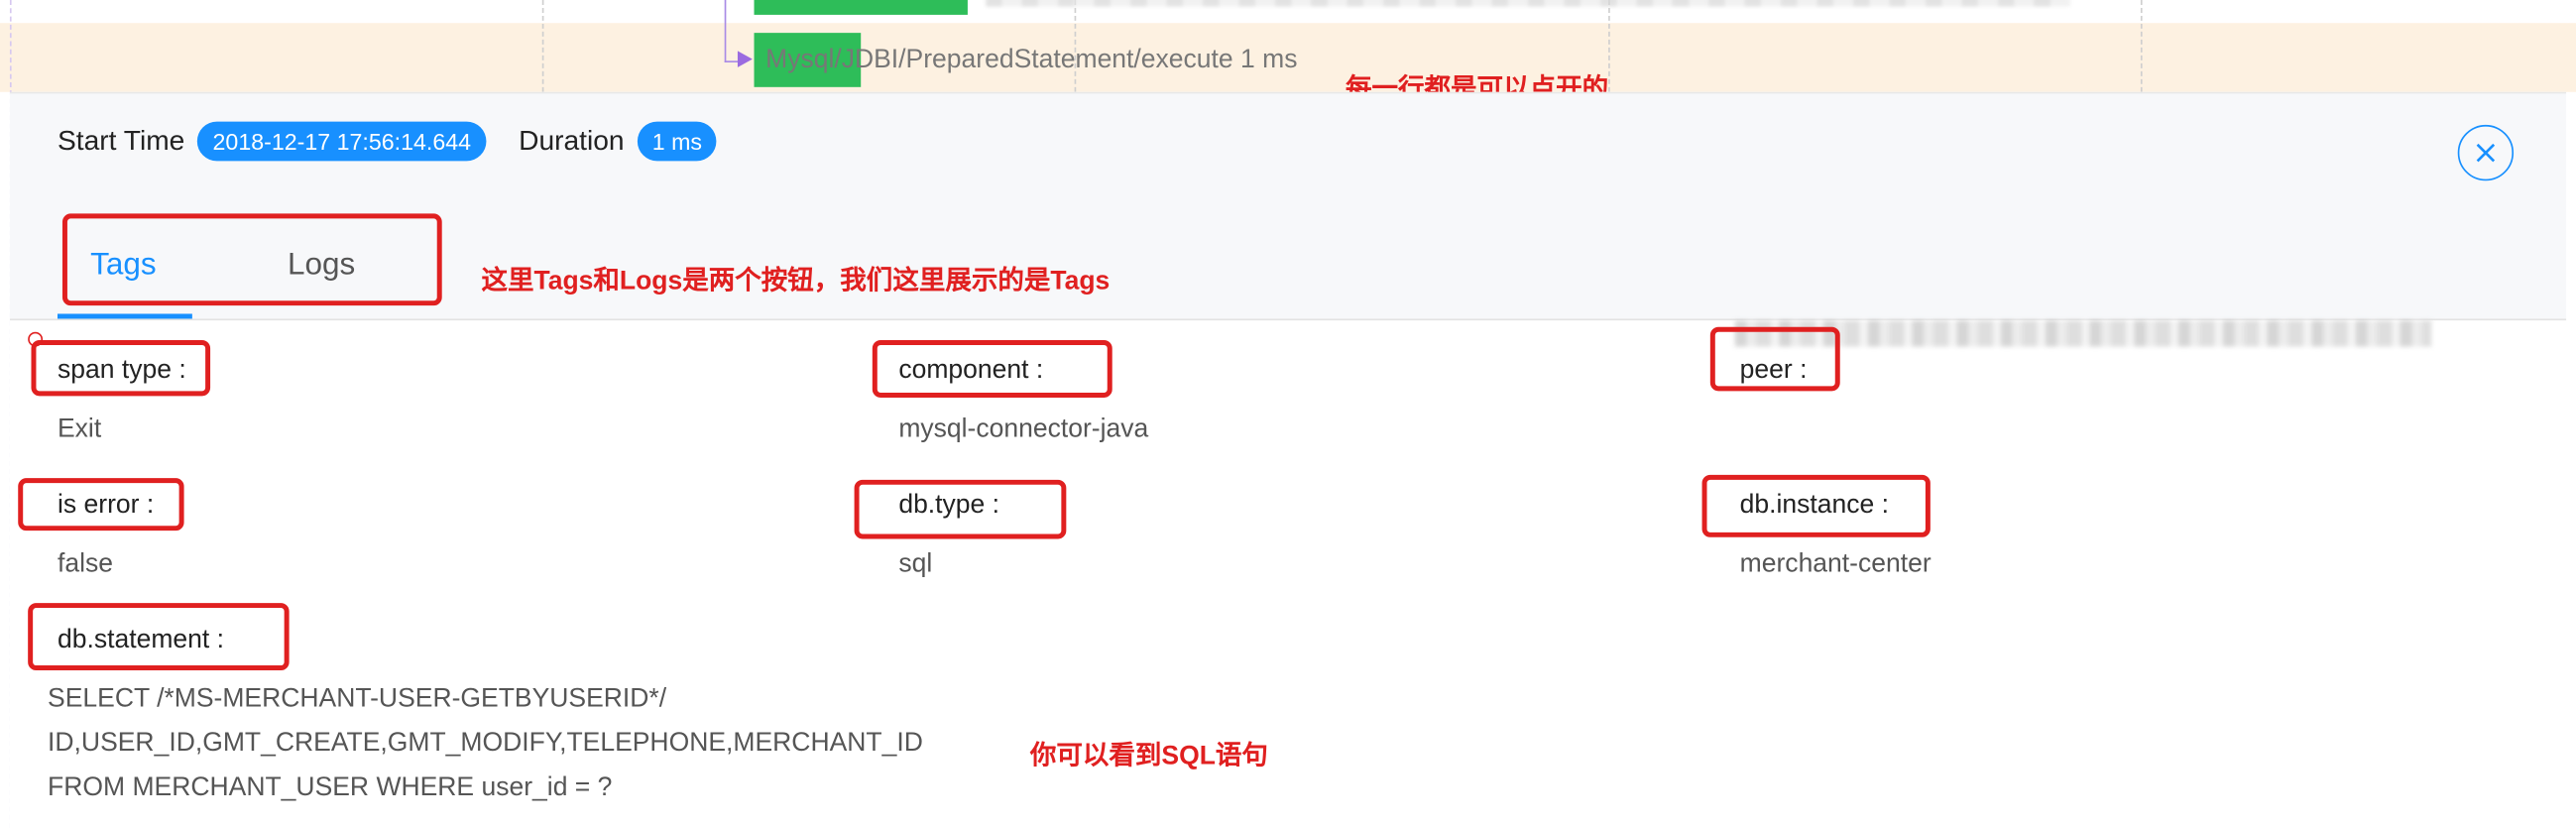  What do you see at coordinates (121, 368) in the screenshot?
I see `annotation-box-span-type` at bounding box center [121, 368].